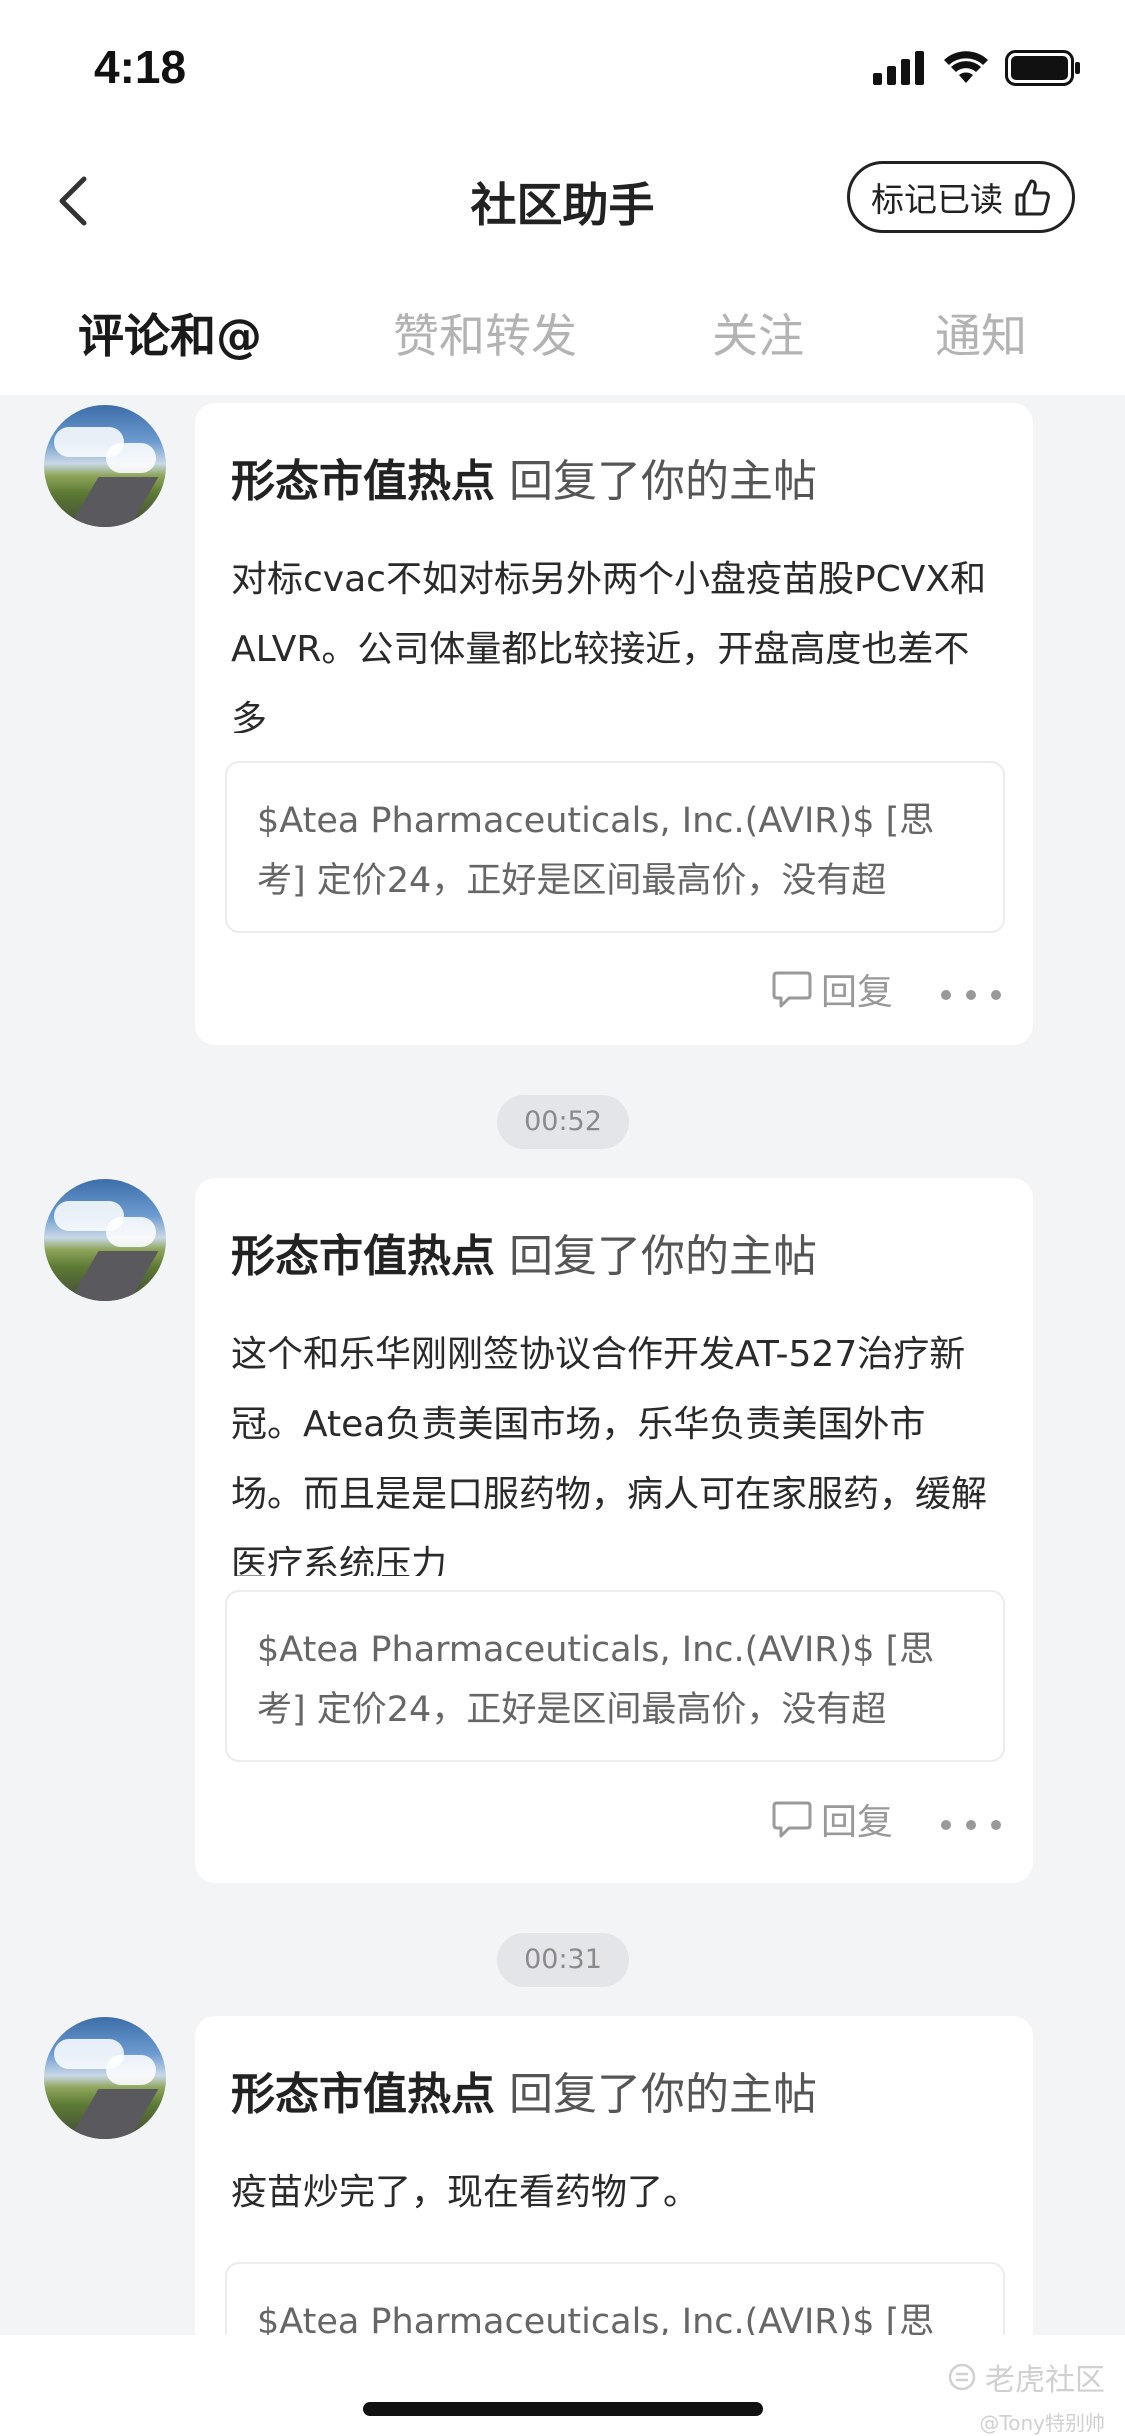 The width and height of the screenshot is (1125, 2436). Describe the element at coordinates (562, 197) in the screenshot. I see `nav-bar: 社区助手 标记已读` at that location.